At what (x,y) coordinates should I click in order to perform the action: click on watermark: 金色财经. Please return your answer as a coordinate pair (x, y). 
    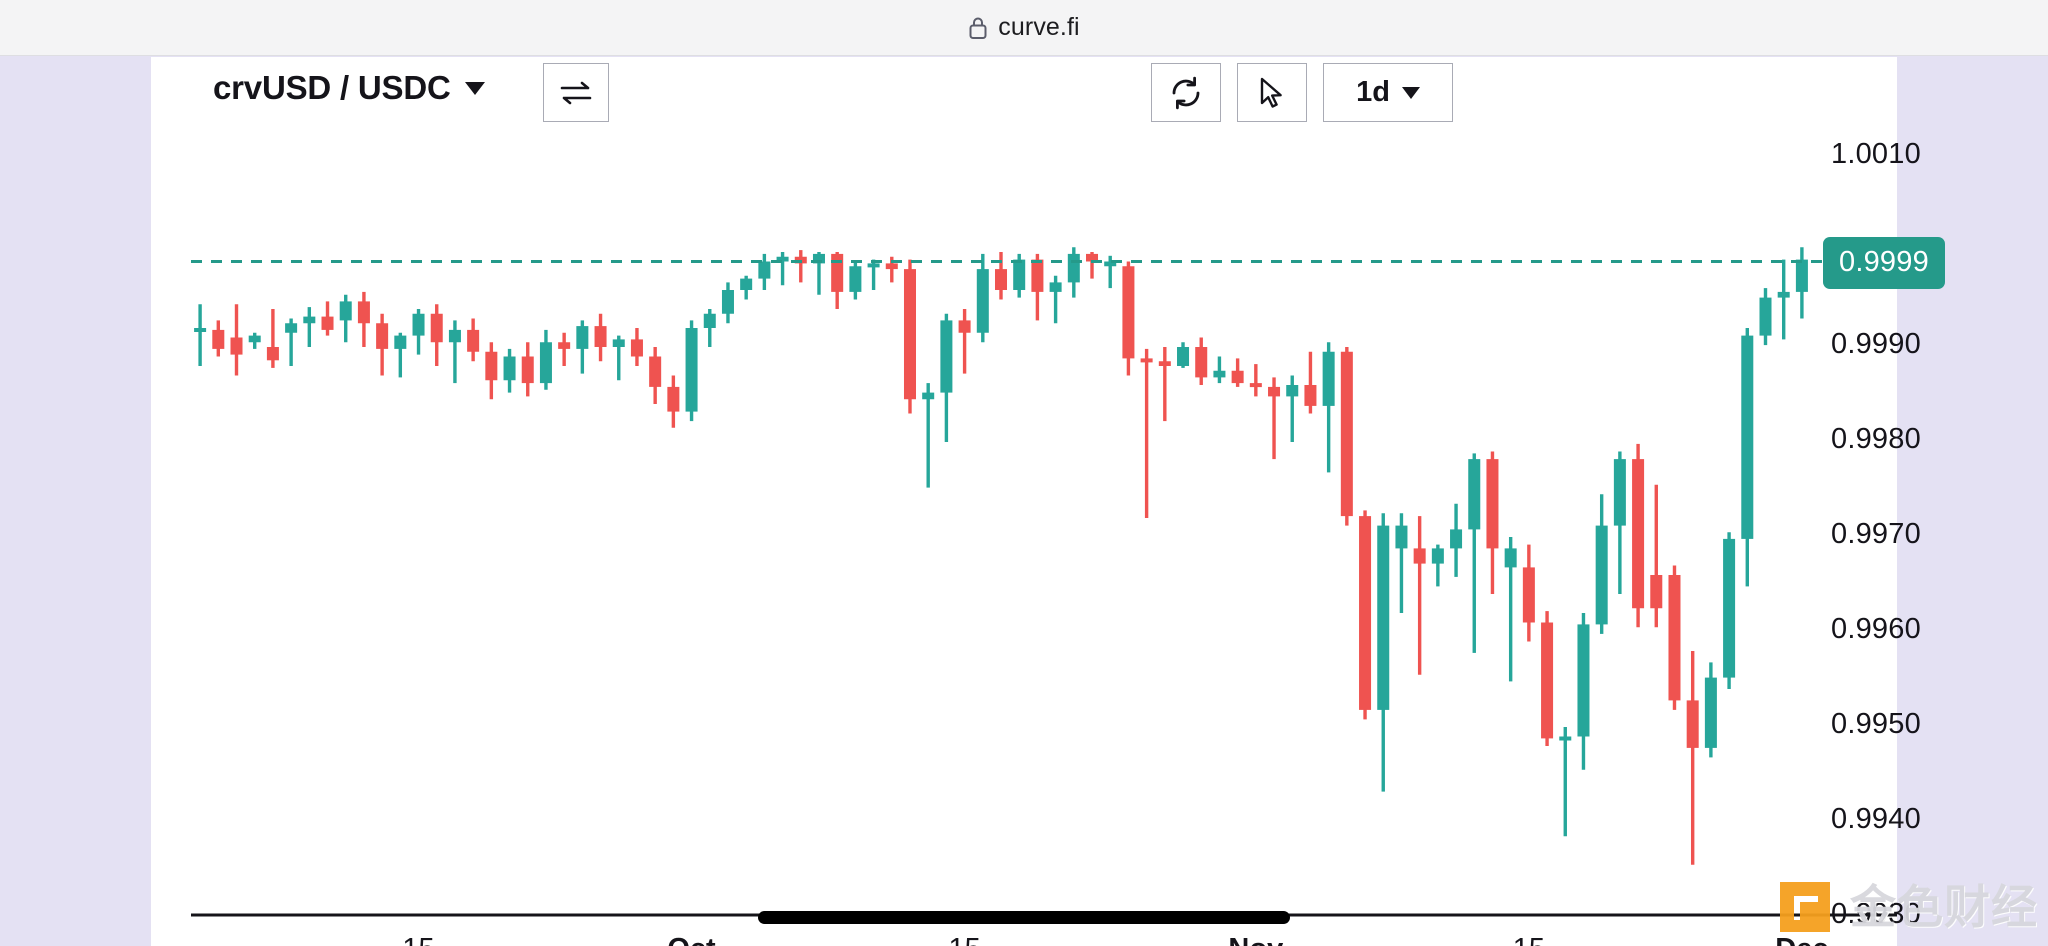
    Looking at the image, I should click on (1906, 907).